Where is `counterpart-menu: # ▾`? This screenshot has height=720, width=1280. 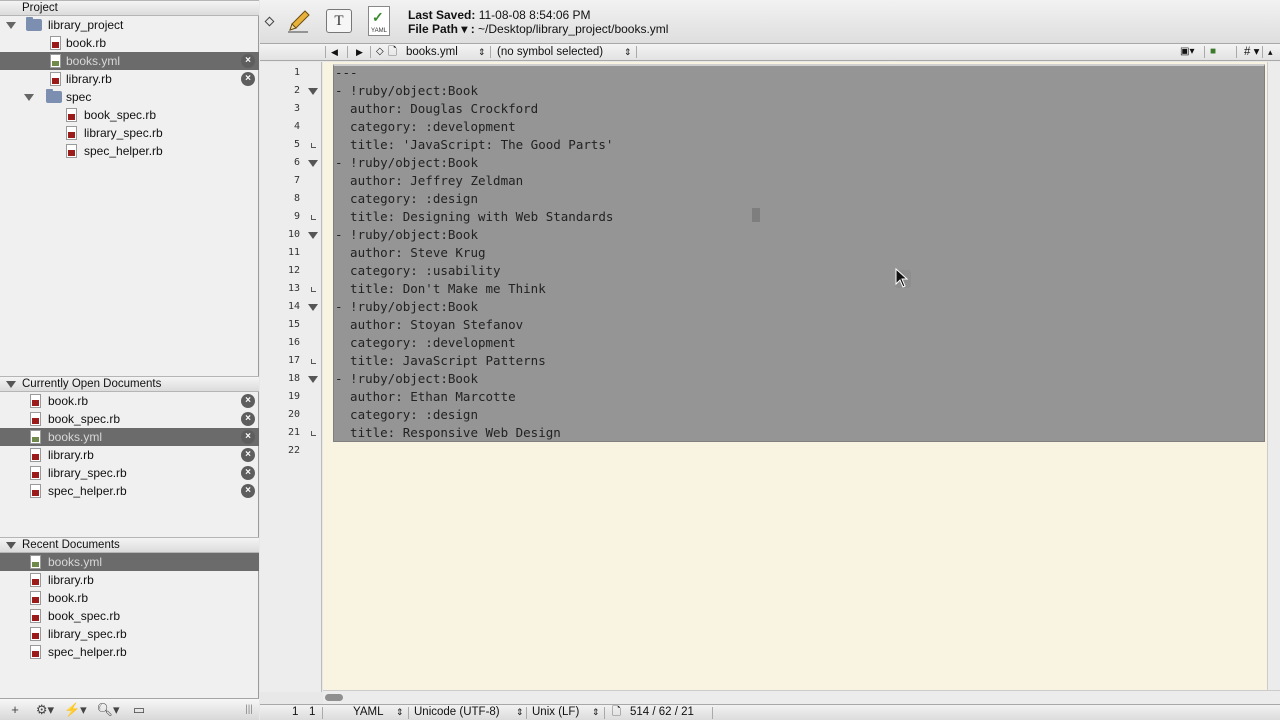 counterpart-menu: # ▾ is located at coordinates (1251, 52).